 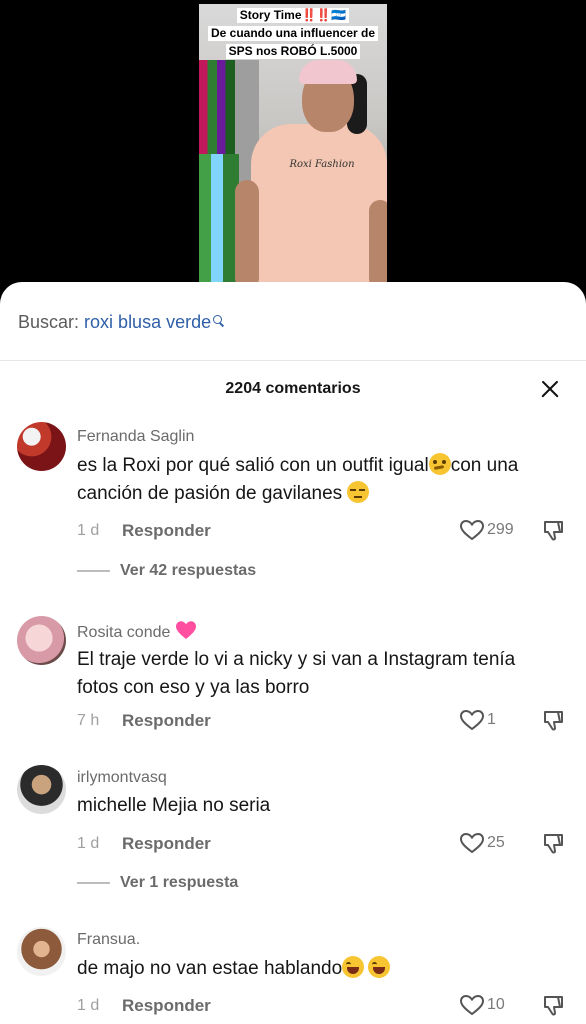 What do you see at coordinates (147, 322) in the screenshot?
I see `search-query-link: roxi blusa verde` at bounding box center [147, 322].